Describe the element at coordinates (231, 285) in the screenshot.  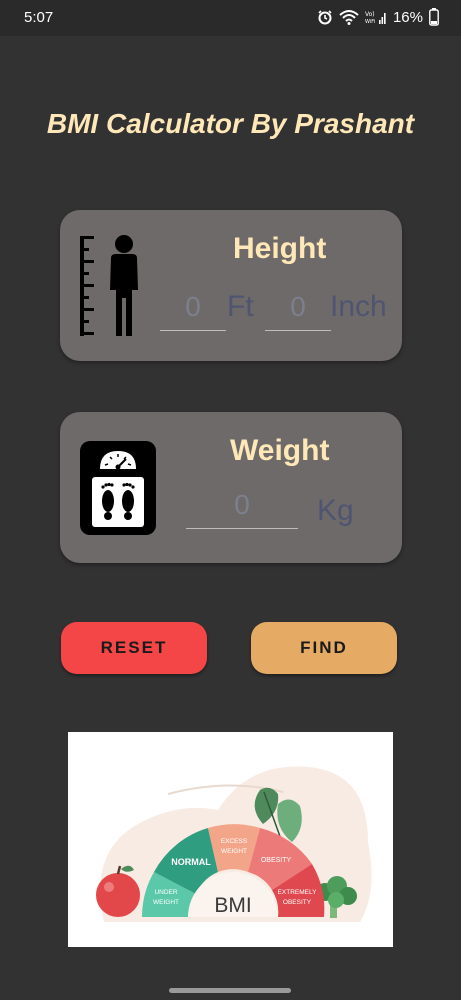
I see `height-card: Height 0 Ft 0 Inch` at that location.